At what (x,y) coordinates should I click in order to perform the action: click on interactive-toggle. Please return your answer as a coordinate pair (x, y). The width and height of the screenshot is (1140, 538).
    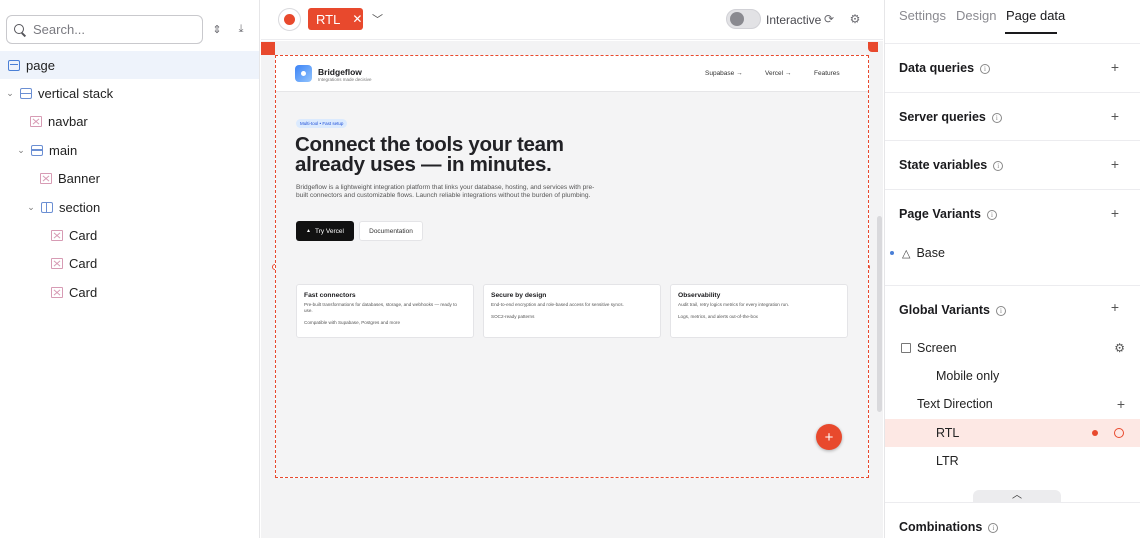
    Looking at the image, I should click on (743, 19).